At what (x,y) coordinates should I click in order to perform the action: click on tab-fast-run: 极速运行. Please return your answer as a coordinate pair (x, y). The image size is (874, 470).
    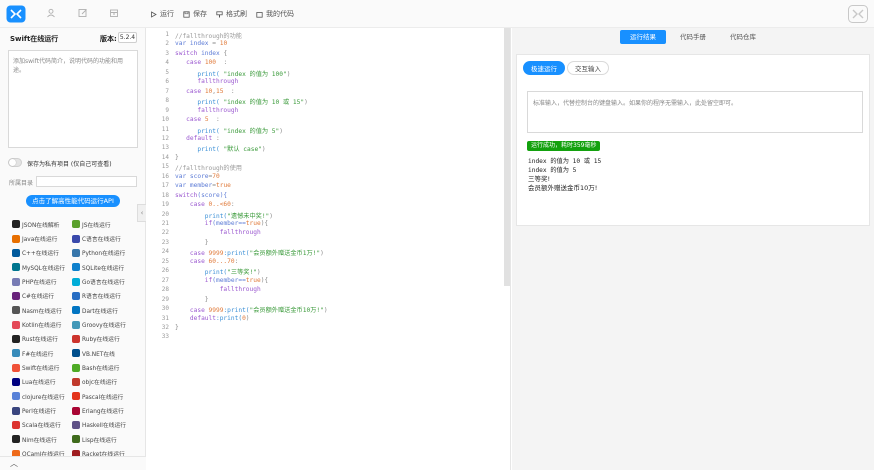
    Looking at the image, I should click on (544, 68).